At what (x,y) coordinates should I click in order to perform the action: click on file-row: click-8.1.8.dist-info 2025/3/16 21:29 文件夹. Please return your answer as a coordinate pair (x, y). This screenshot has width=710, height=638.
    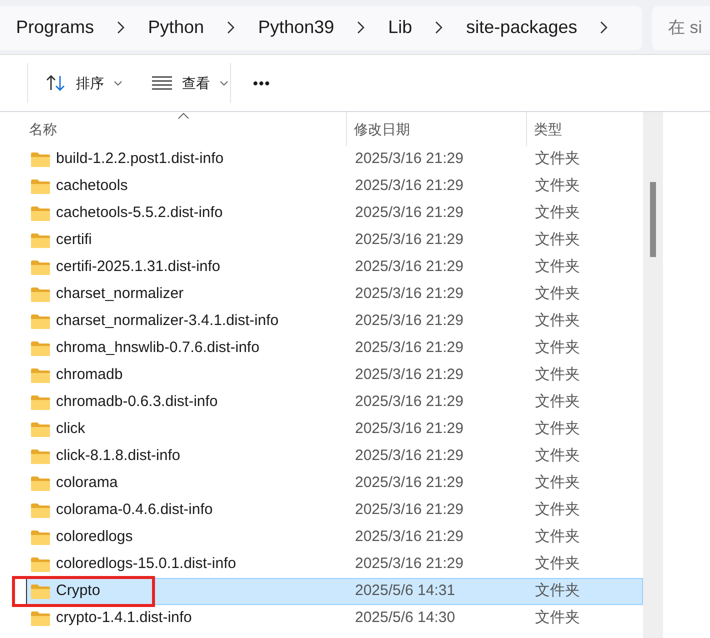
    Looking at the image, I should click on (334, 456).